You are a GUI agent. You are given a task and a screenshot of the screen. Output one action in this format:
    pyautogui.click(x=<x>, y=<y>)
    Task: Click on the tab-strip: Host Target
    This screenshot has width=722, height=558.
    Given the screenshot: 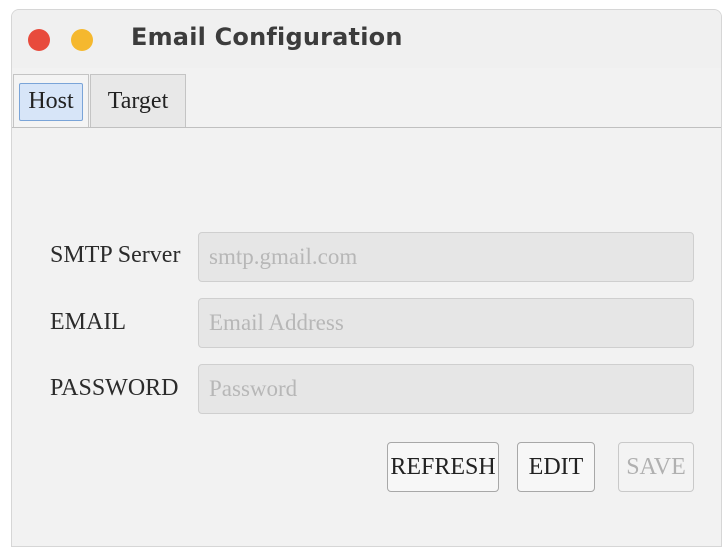 What is the action you would take?
    pyautogui.click(x=366, y=98)
    